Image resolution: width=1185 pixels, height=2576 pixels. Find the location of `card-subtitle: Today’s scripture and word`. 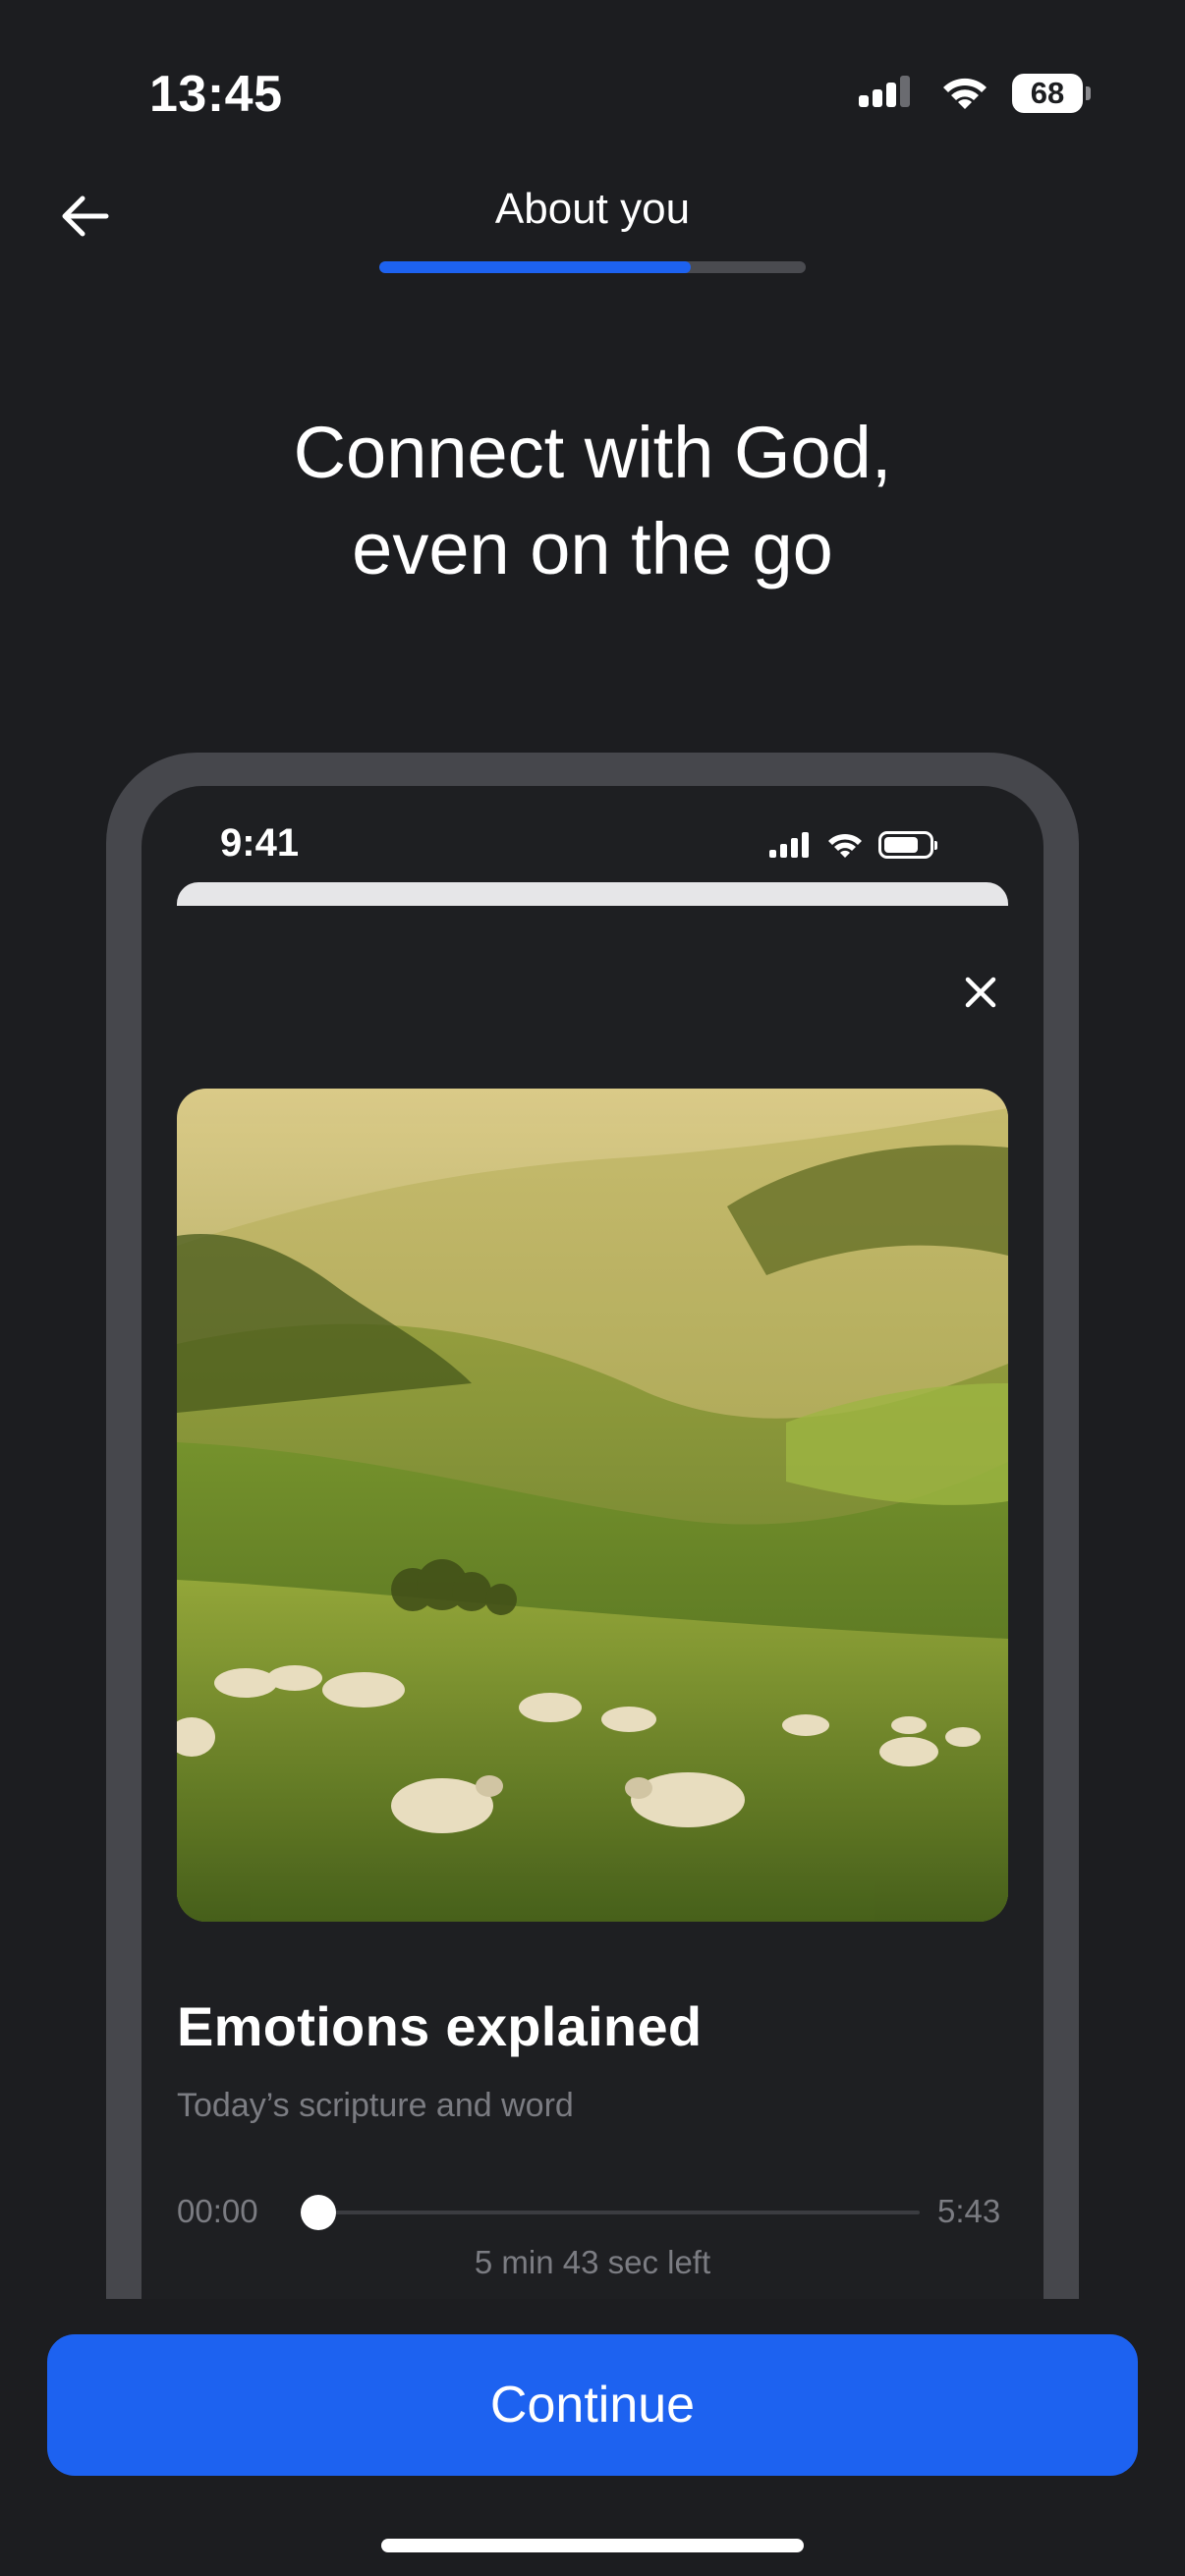

card-subtitle: Today’s scripture and word is located at coordinates (376, 2105).